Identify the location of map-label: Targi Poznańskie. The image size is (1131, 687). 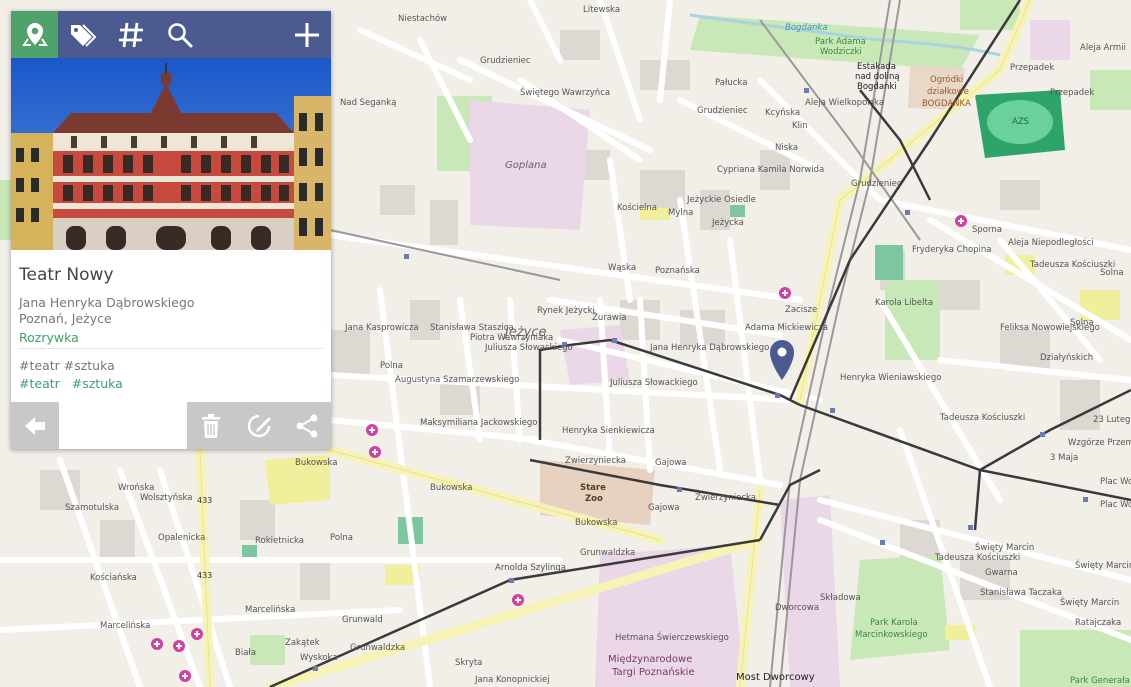
(653, 672).